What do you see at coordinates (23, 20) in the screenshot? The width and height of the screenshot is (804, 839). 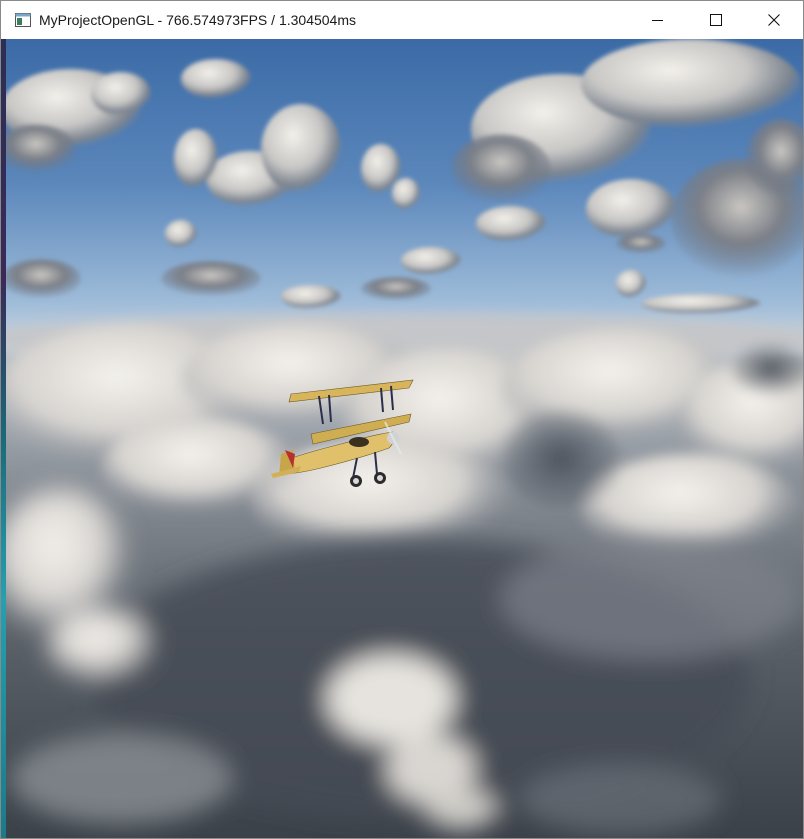 I see `opengl-window-icon` at bounding box center [23, 20].